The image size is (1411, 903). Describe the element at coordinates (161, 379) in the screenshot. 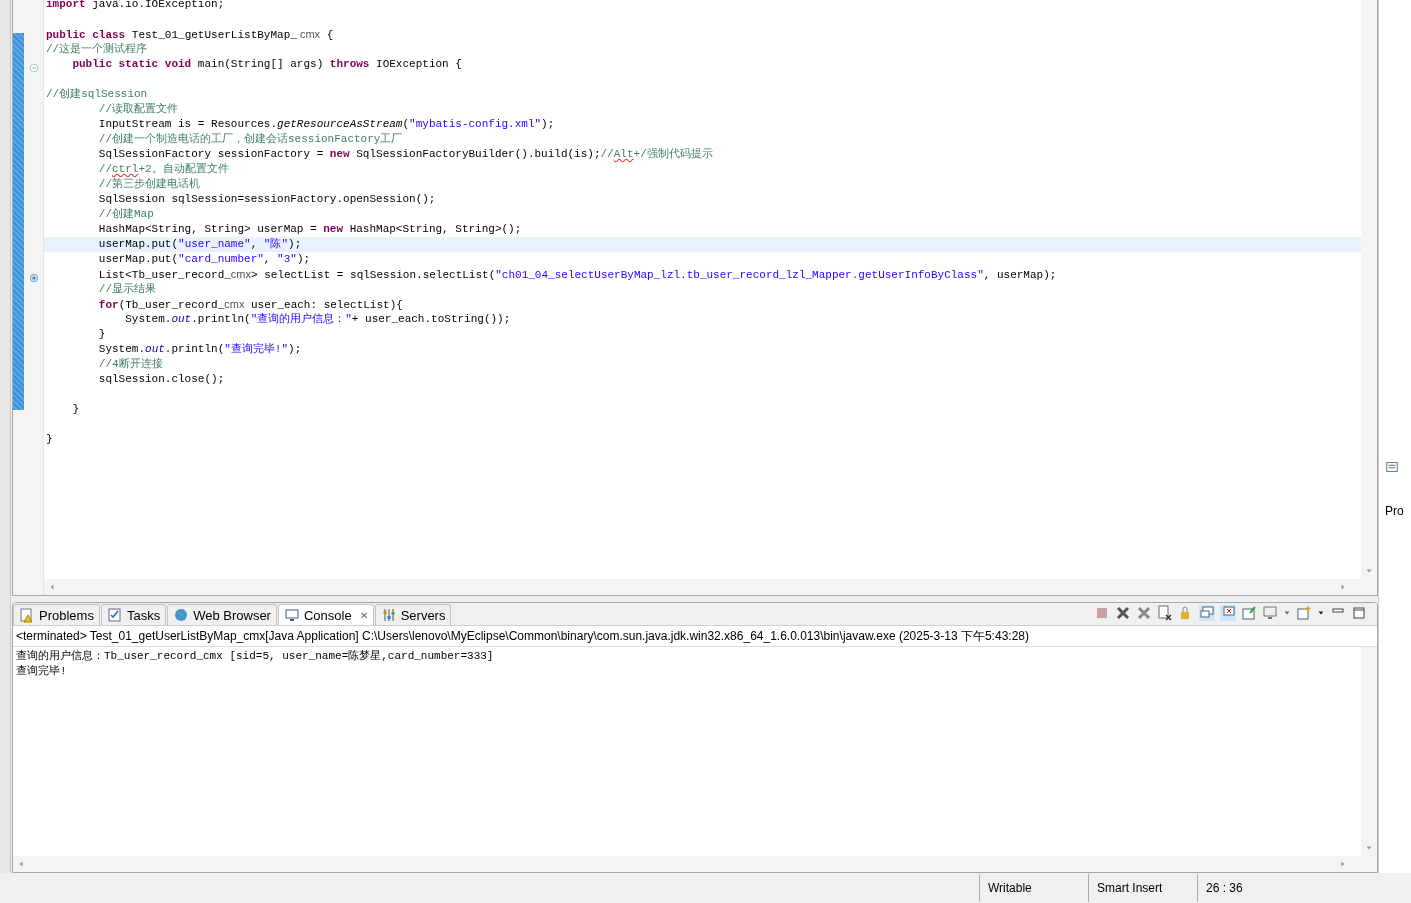

I see `code-line: sqlSession.close();` at that location.